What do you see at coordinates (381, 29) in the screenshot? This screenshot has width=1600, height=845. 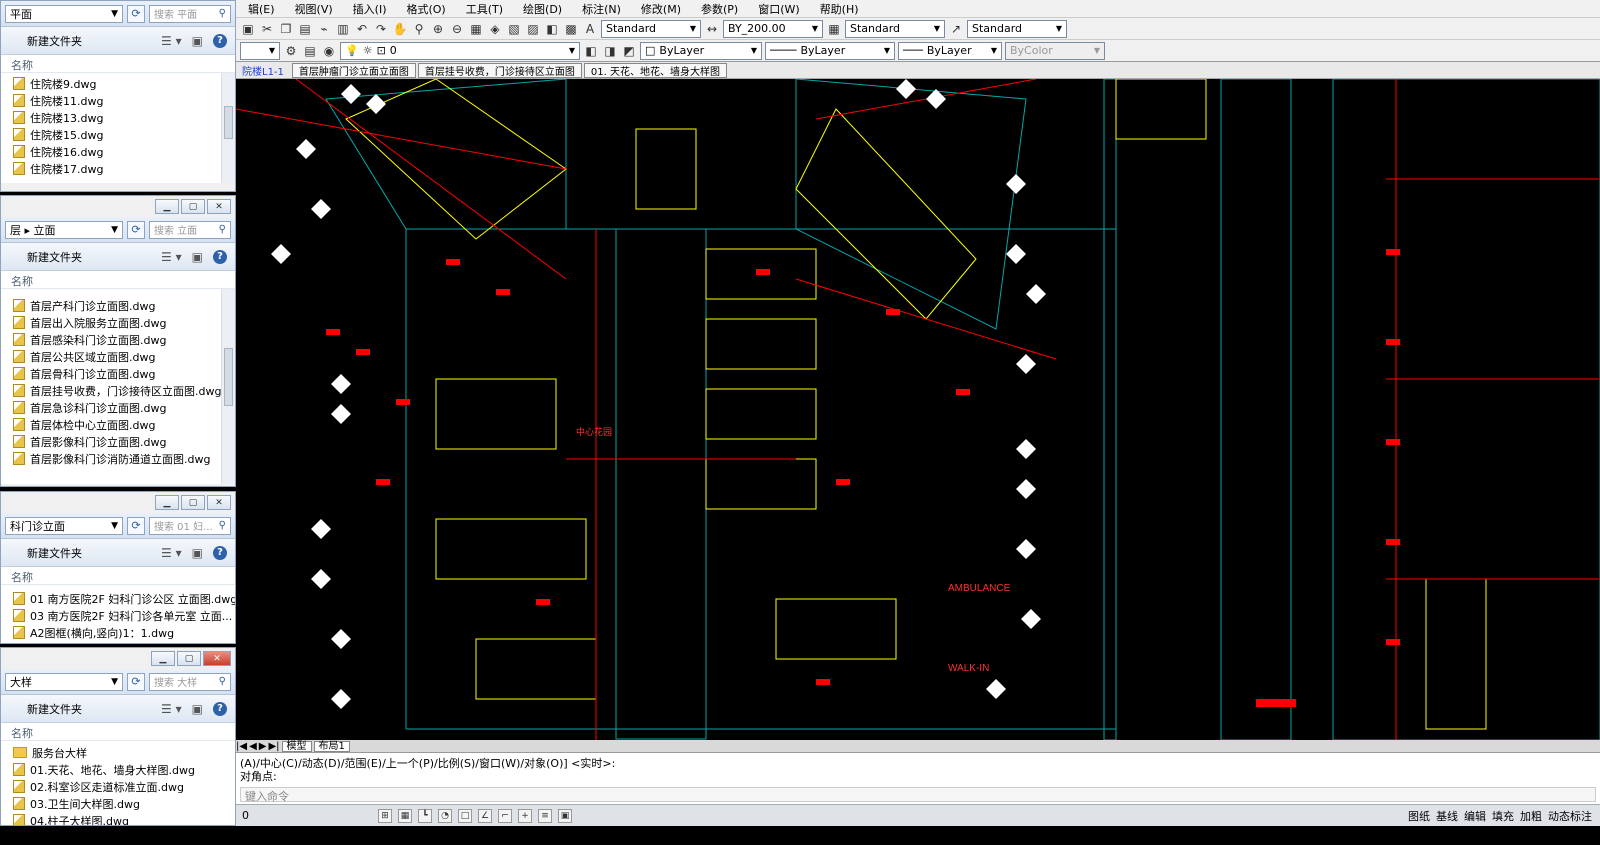 I see `redo-icon: ↷` at bounding box center [381, 29].